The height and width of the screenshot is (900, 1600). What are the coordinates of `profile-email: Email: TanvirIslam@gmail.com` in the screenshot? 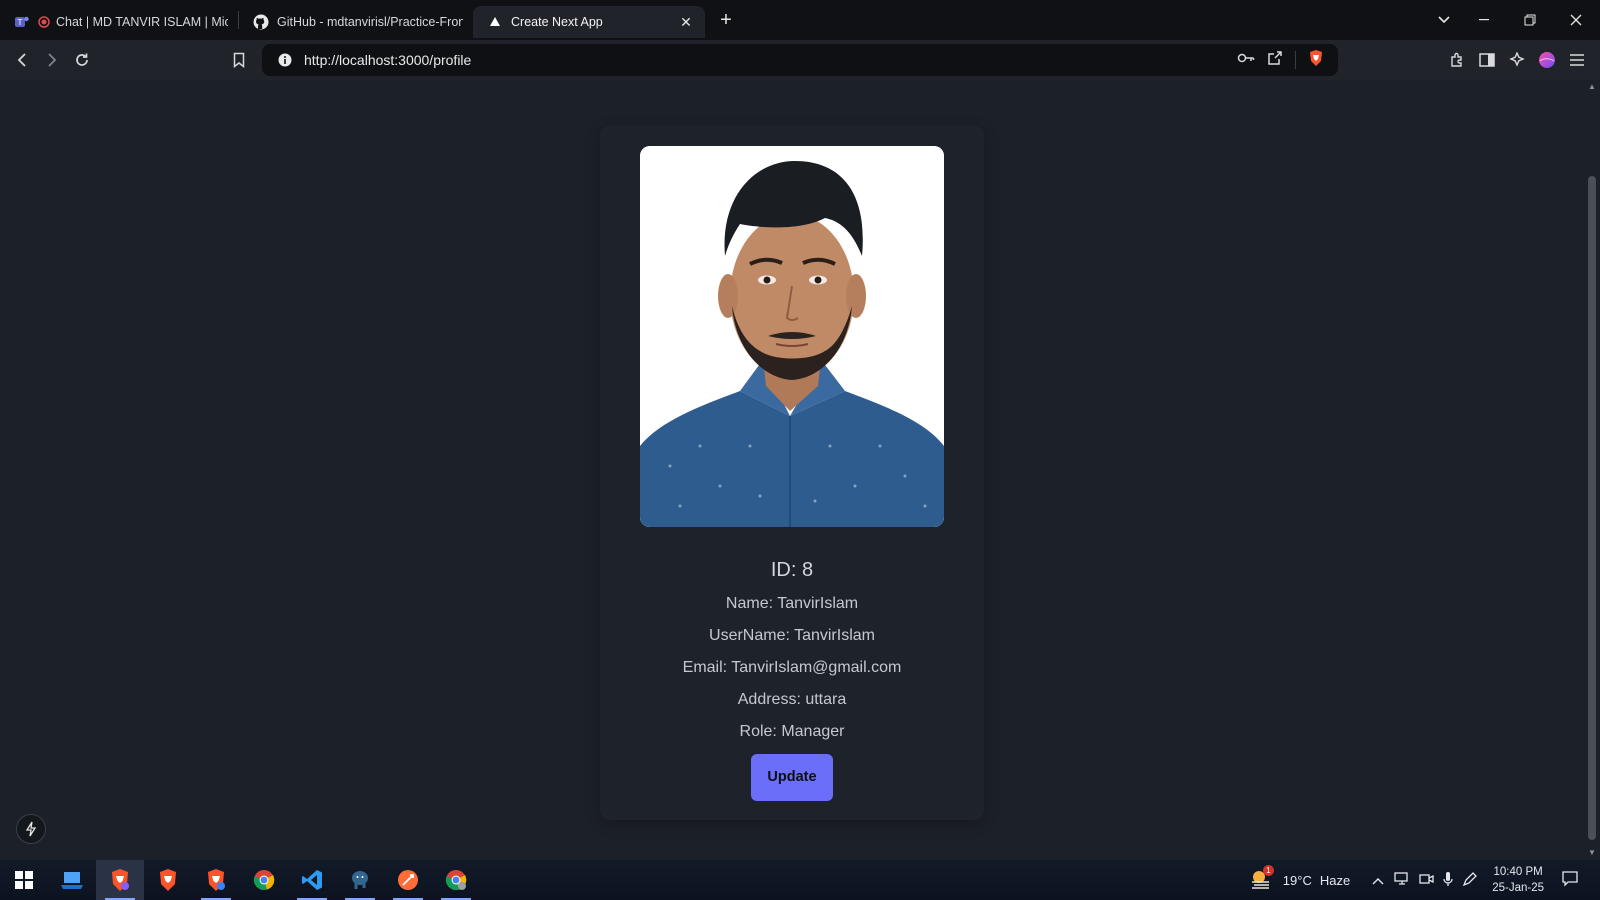 It's located at (792, 667).